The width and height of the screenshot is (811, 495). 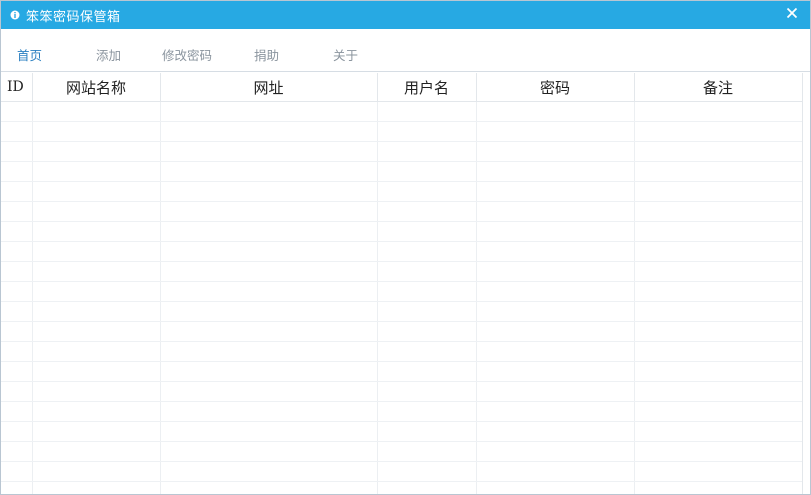 I want to click on column-header-site-name: 网站名称, so click(x=96, y=87).